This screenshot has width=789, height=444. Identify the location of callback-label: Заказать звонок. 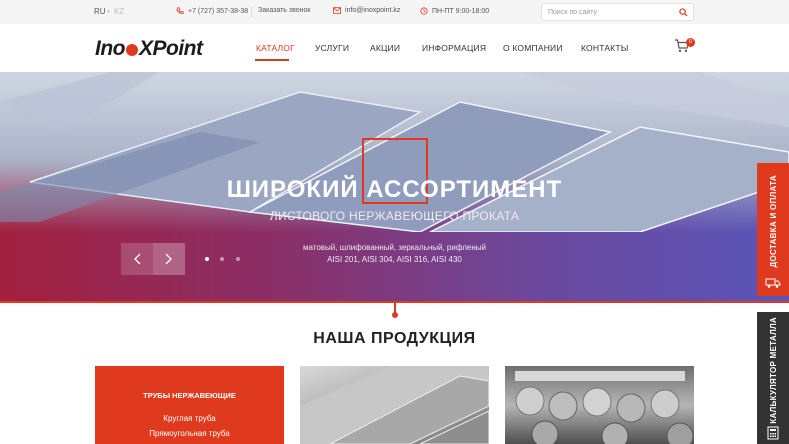
(284, 10).